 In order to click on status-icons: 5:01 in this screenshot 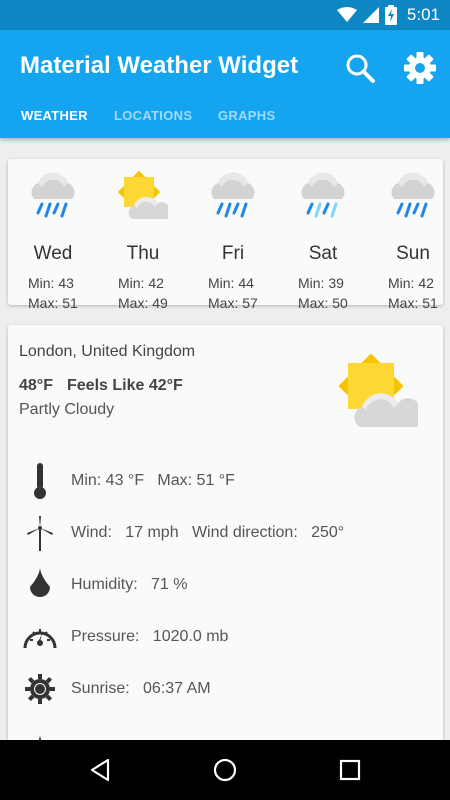, I will do `click(388, 15)`.